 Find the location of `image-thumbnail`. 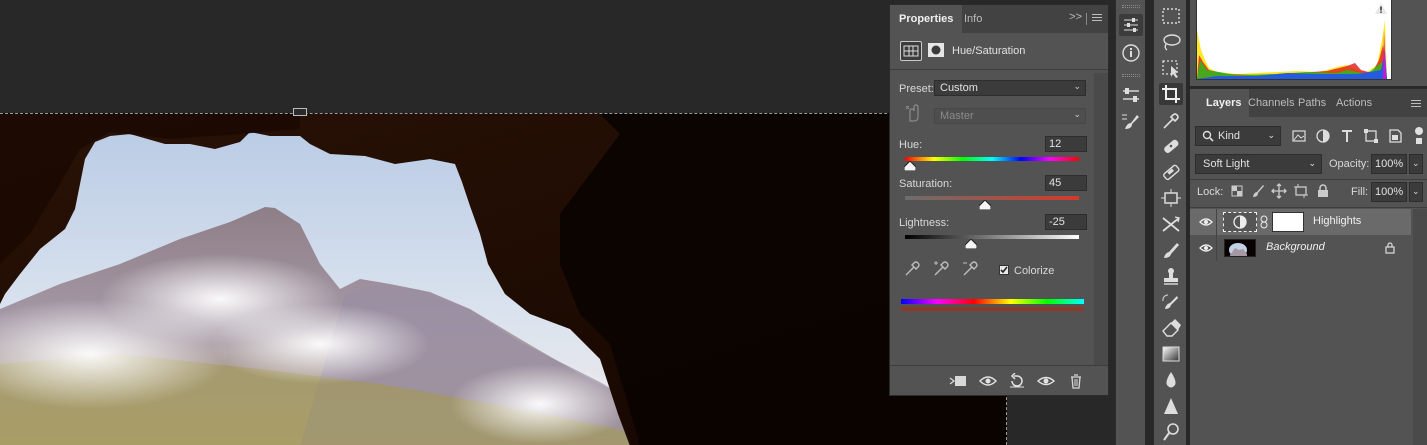

image-thumbnail is located at coordinates (1240, 248).